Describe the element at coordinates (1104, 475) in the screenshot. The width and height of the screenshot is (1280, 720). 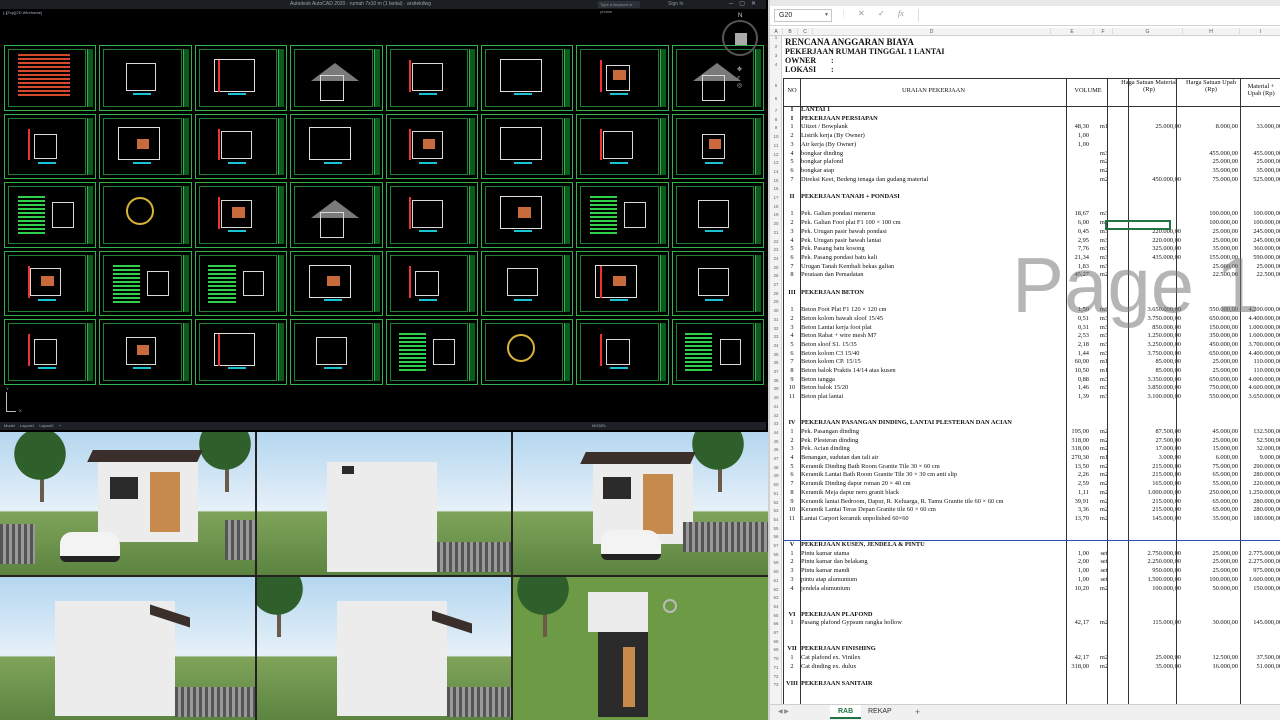
I see `cell-sat: m2` at that location.